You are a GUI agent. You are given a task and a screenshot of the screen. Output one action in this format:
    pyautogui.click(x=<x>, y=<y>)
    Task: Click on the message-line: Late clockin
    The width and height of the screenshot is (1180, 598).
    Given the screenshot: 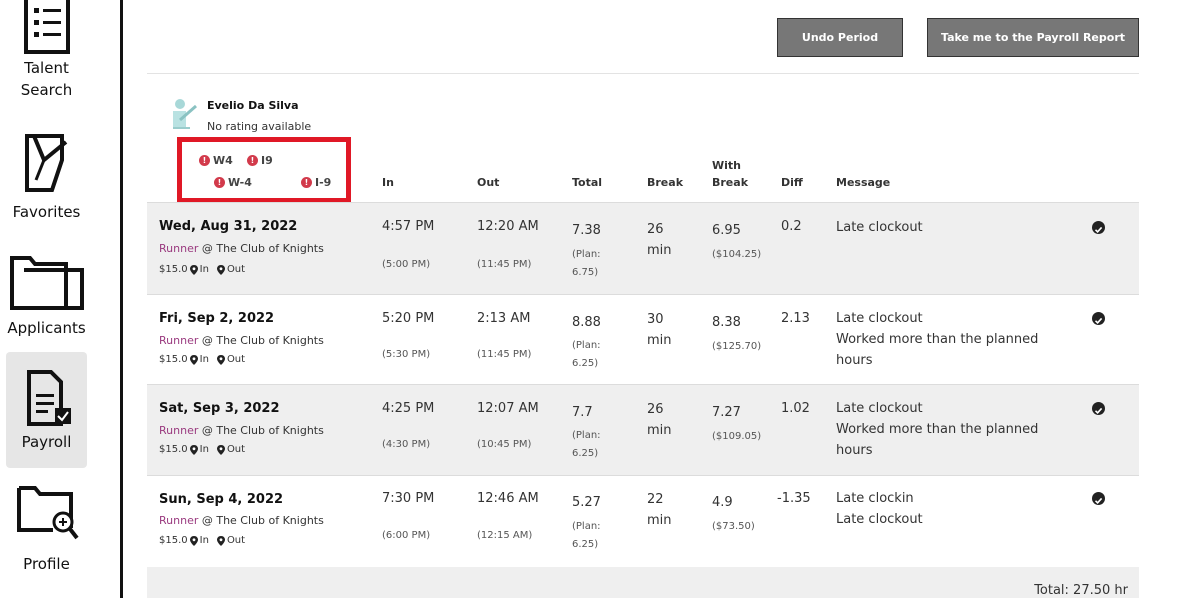 What is the action you would take?
    pyautogui.click(x=875, y=498)
    